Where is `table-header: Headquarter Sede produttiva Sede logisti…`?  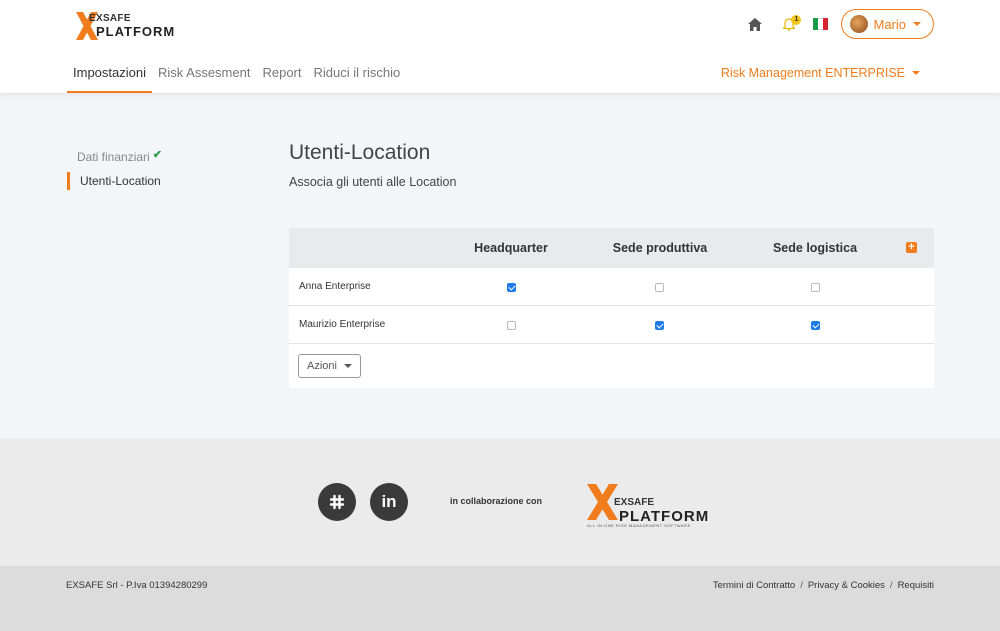 table-header: Headquarter Sede produttiva Sede logisti… is located at coordinates (611, 248).